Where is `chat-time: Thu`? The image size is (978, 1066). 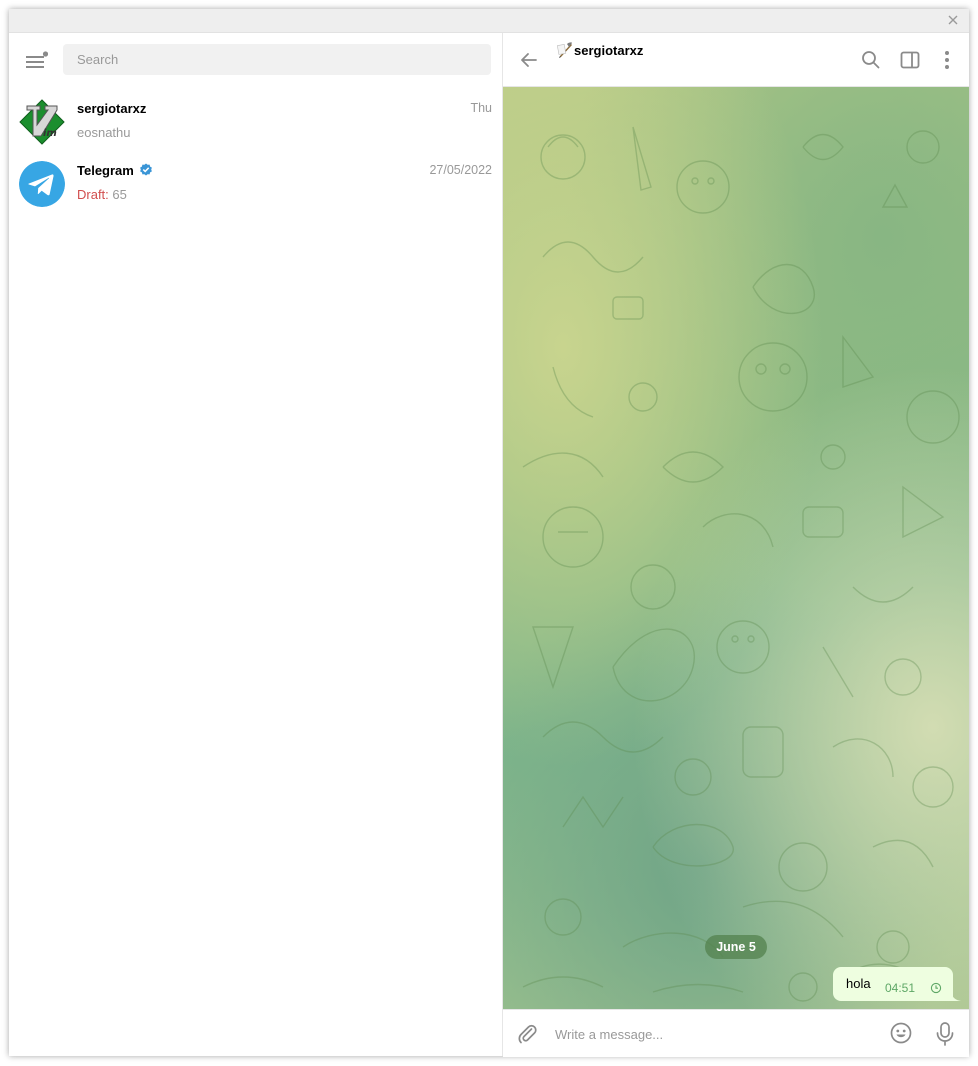
chat-time: Thu is located at coordinates (481, 108).